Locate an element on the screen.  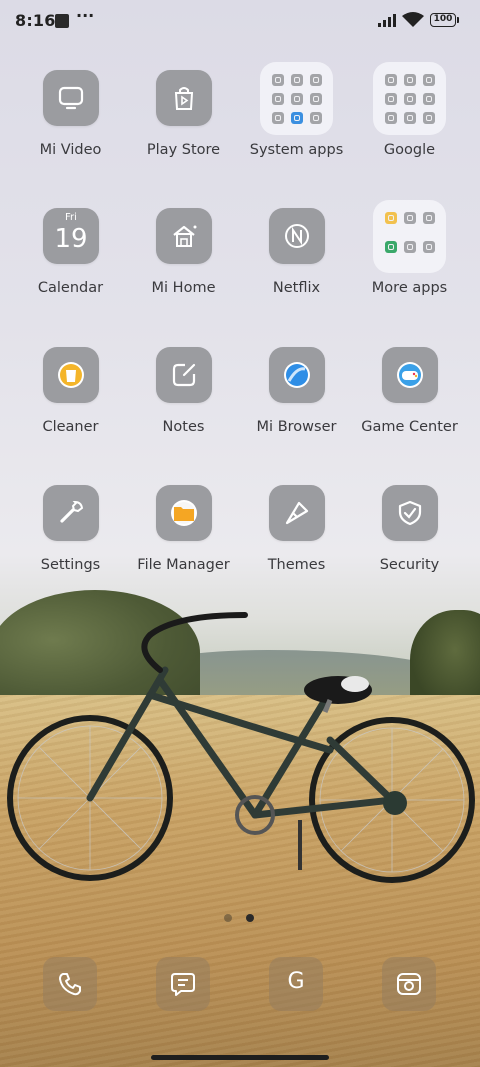
clock: 8:16 is located at coordinates (35, 20).